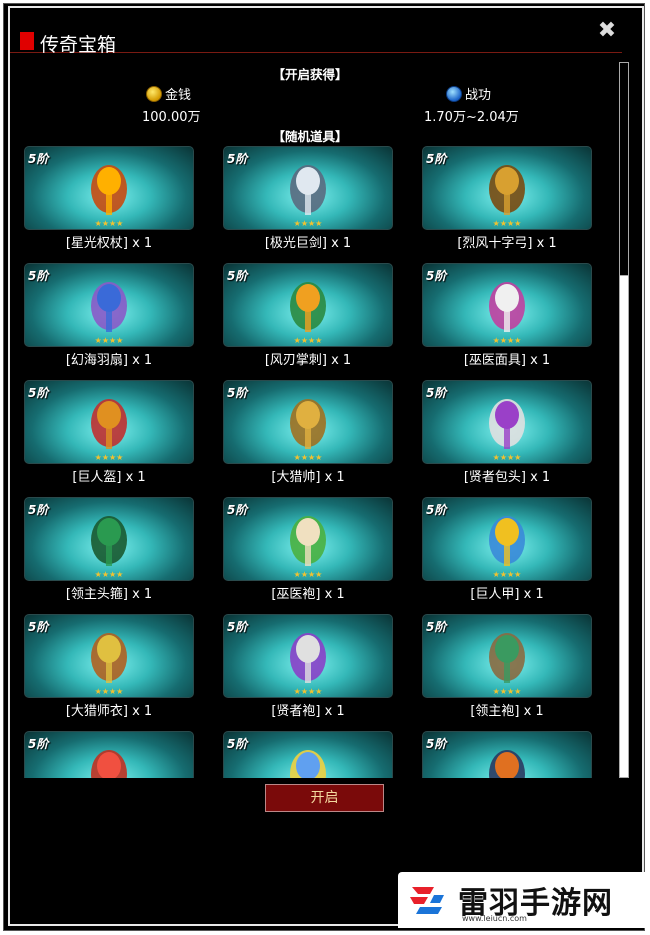 This screenshot has width=650, height=935. What do you see at coordinates (324, 798) in the screenshot?
I see `open-button: 开启` at bounding box center [324, 798].